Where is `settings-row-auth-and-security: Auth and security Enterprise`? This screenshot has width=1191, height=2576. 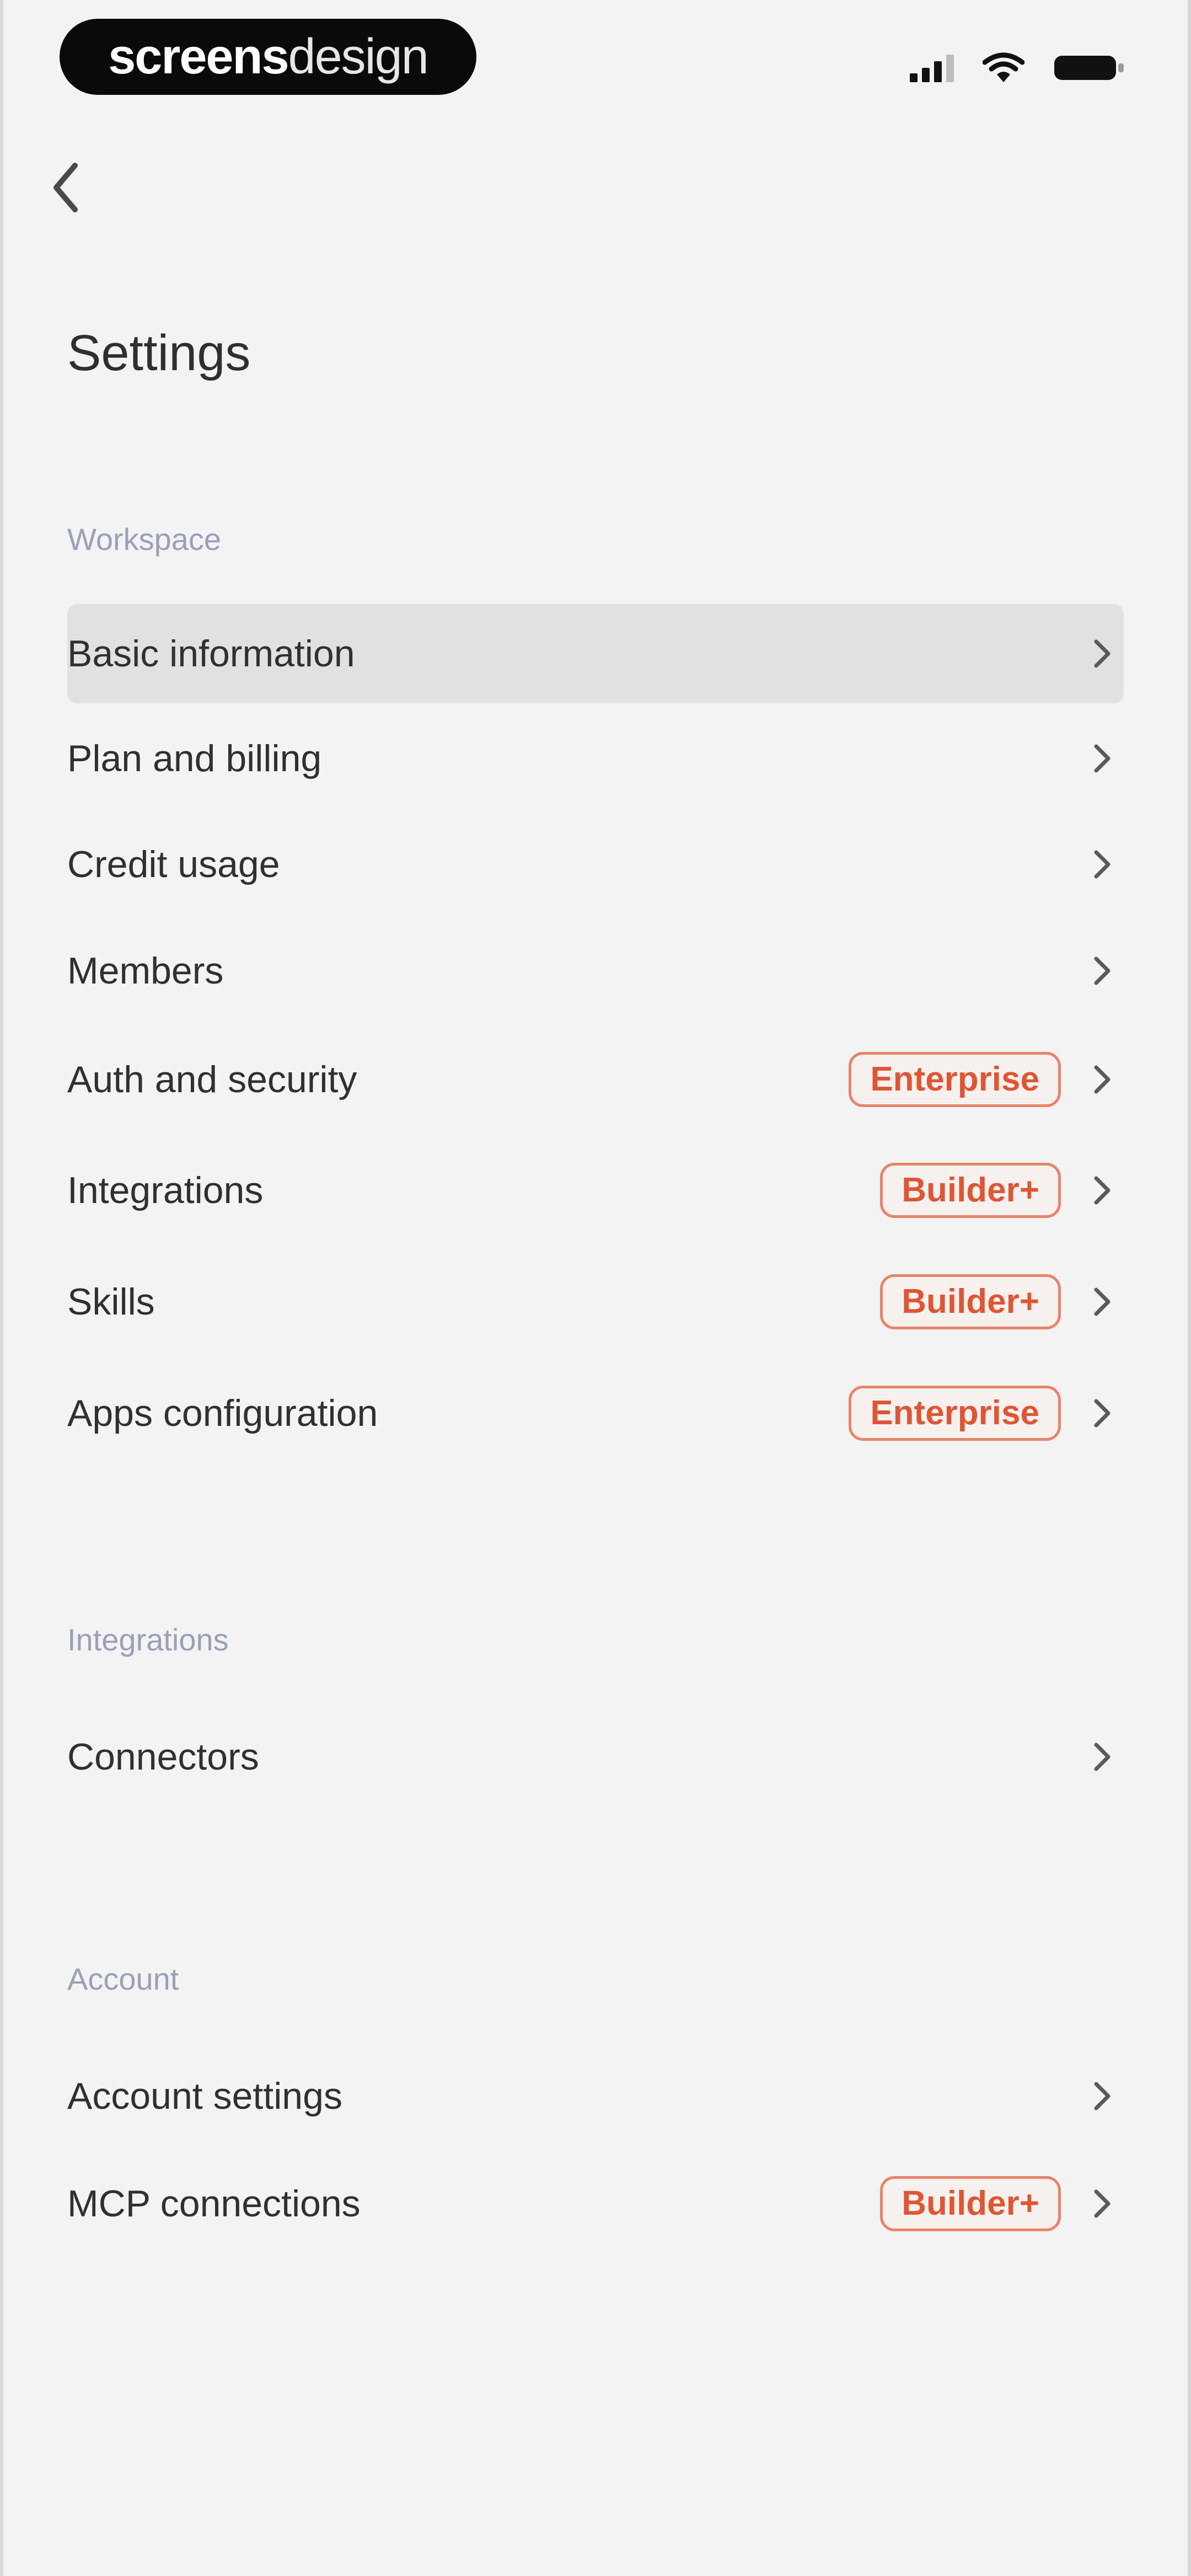
settings-row-auth-and-security: Auth and security Enterprise is located at coordinates (595, 1079).